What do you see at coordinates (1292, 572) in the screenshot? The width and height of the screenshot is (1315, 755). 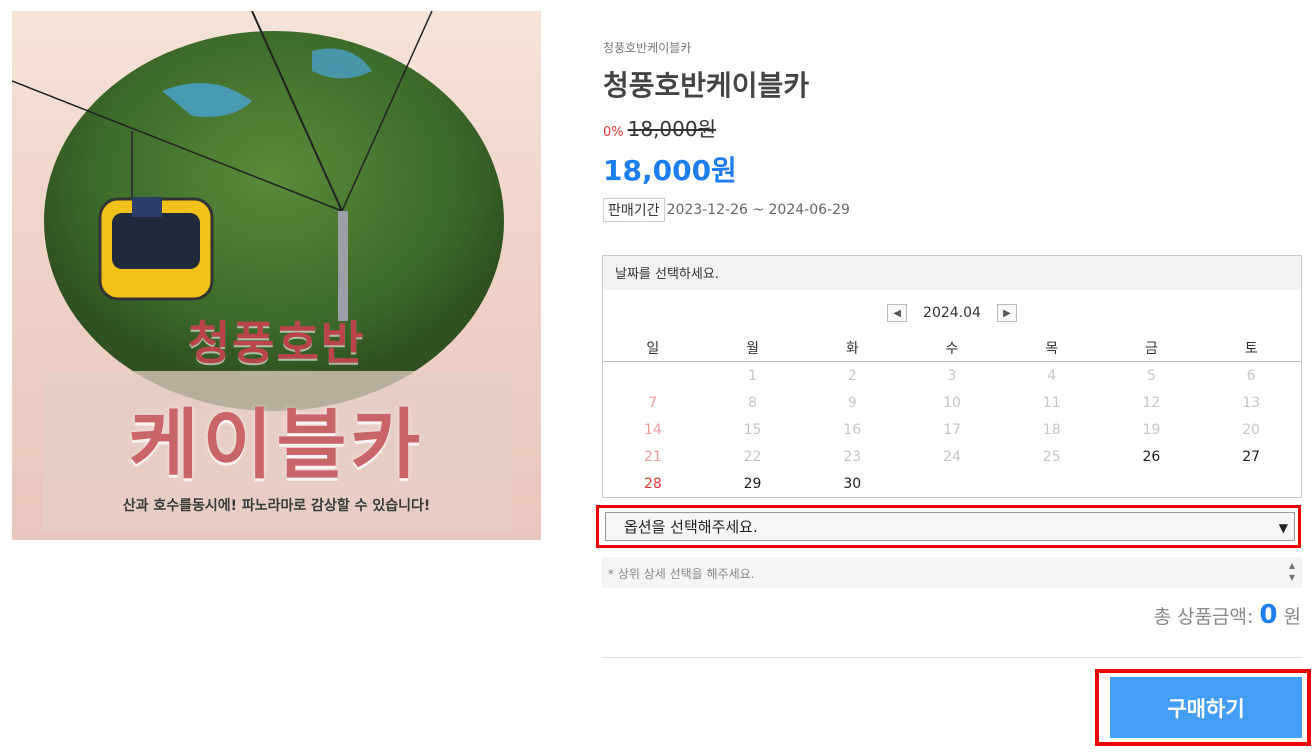 I see `spinner-arrows-icon: ▲ ▼` at bounding box center [1292, 572].